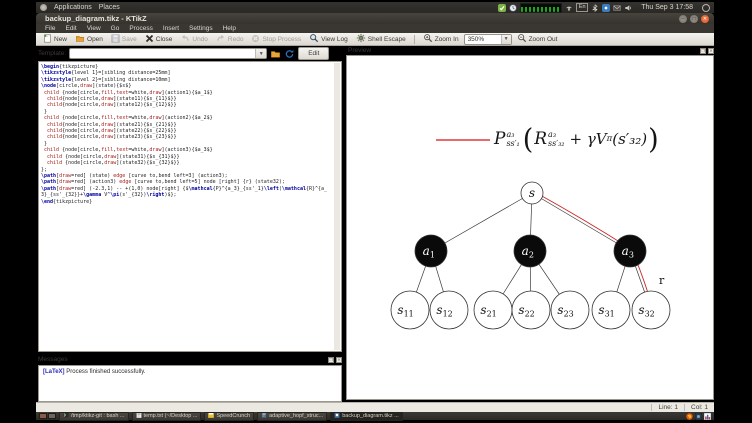 The image size is (752, 423). I want to click on system-monitor-graph-icon, so click(541, 7).